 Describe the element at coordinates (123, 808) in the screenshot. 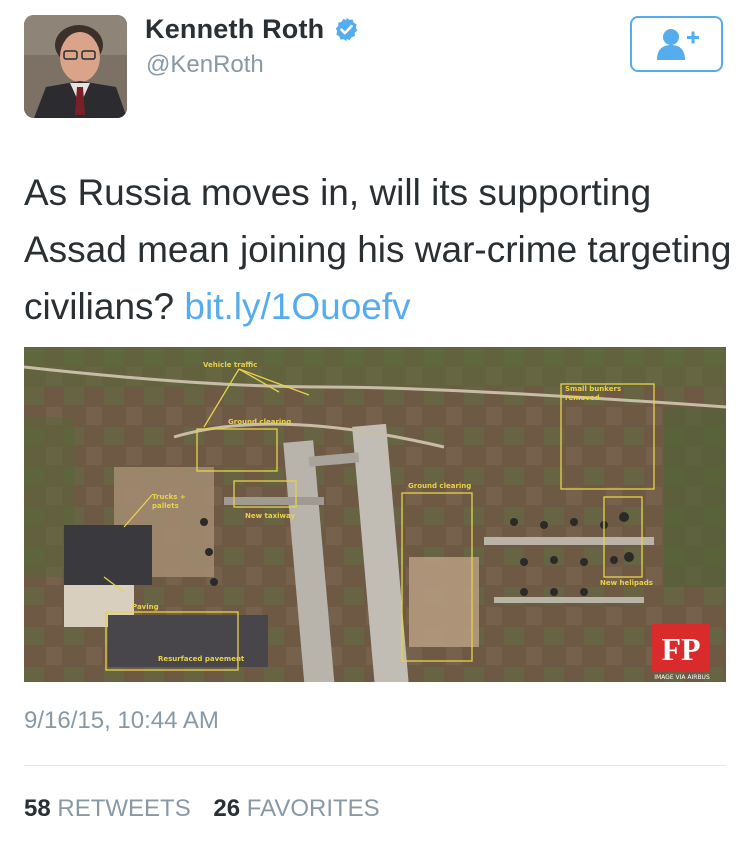

I see `retweets-label: RETWEETS` at that location.